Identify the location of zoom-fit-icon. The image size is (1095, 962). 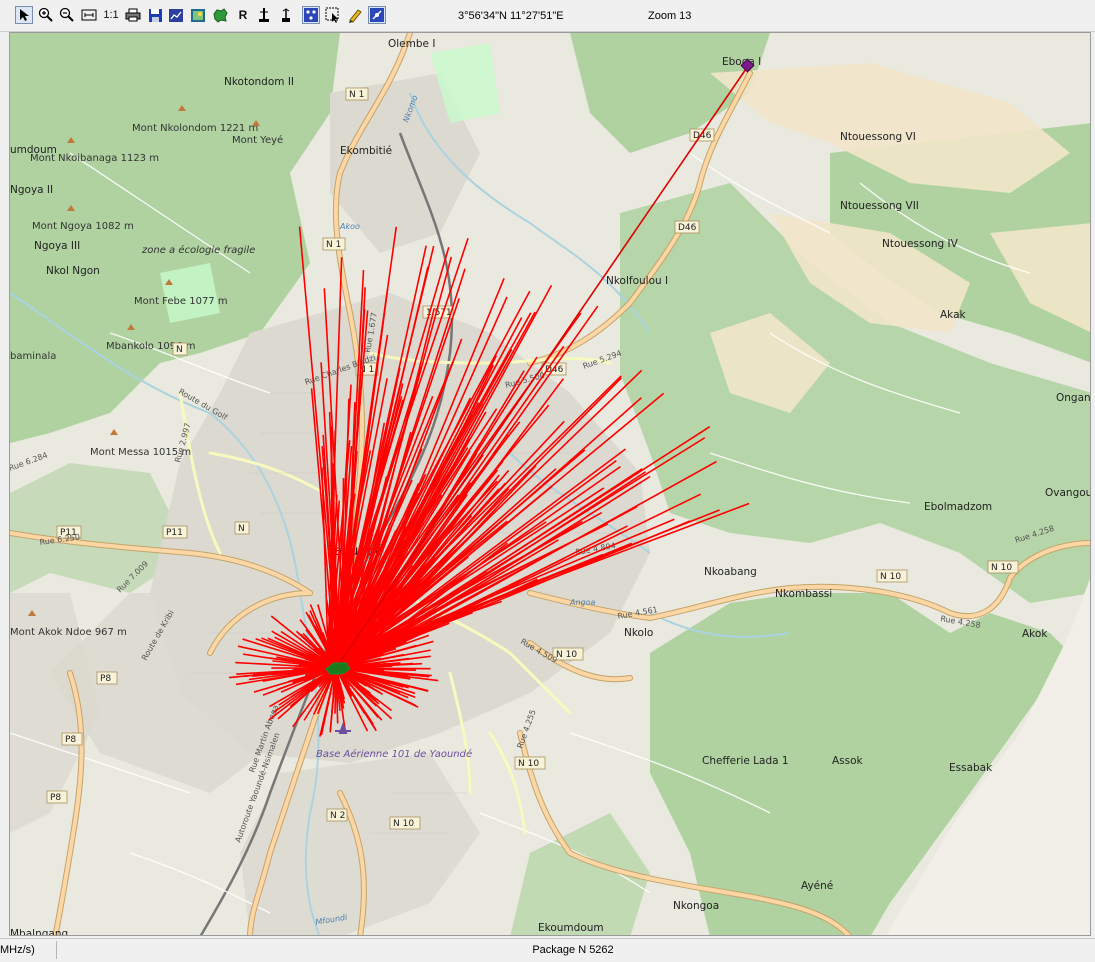
(89, 15).